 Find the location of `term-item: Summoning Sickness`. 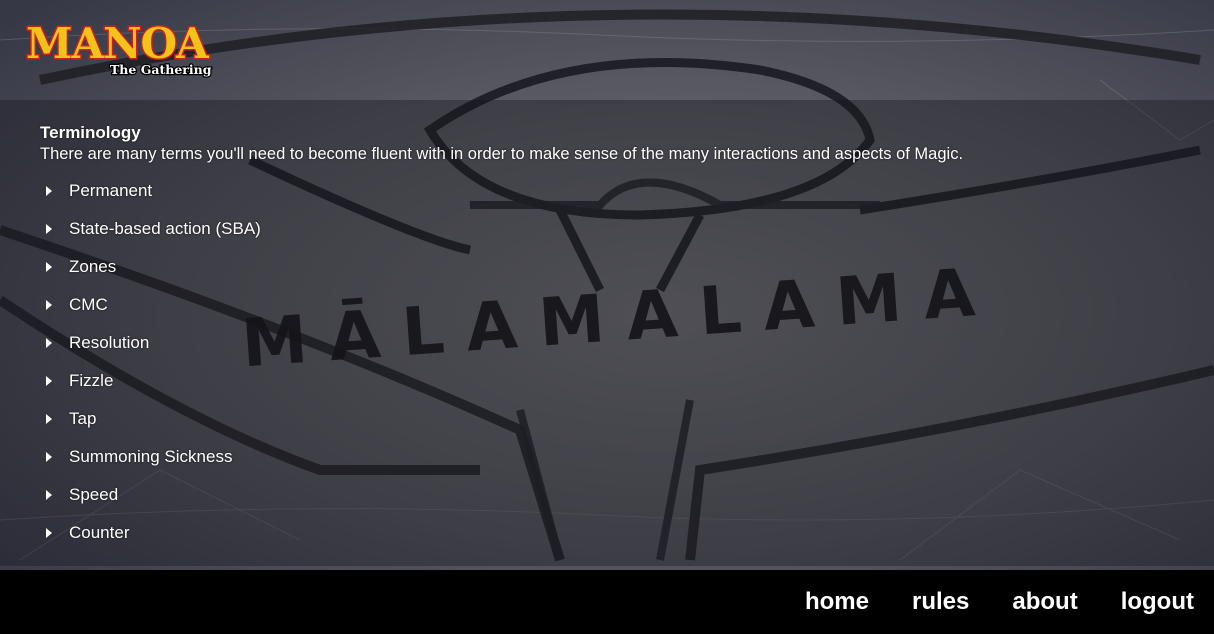

term-item: Summoning Sickness is located at coordinates (153, 457).